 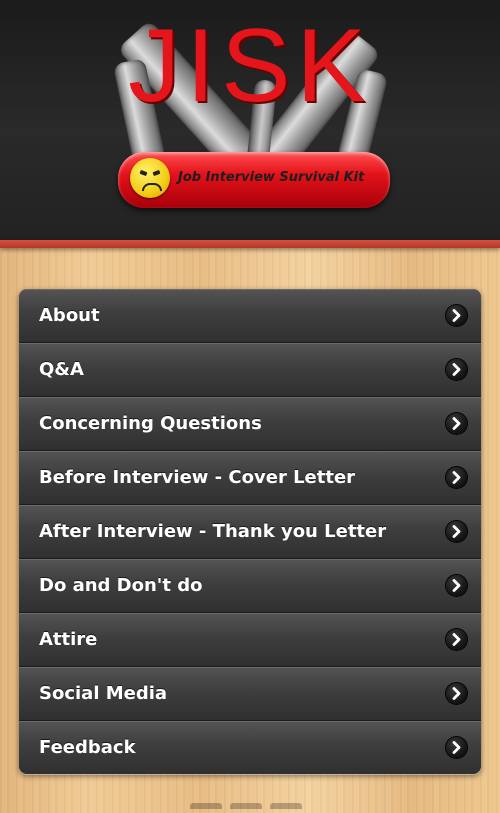 I want to click on header-divider, so click(x=250, y=244).